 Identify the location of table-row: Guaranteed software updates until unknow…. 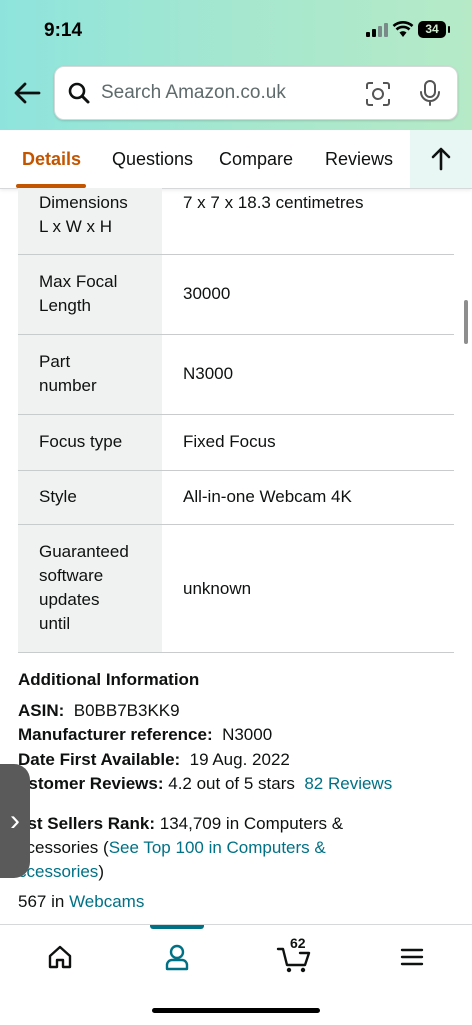
(236, 589).